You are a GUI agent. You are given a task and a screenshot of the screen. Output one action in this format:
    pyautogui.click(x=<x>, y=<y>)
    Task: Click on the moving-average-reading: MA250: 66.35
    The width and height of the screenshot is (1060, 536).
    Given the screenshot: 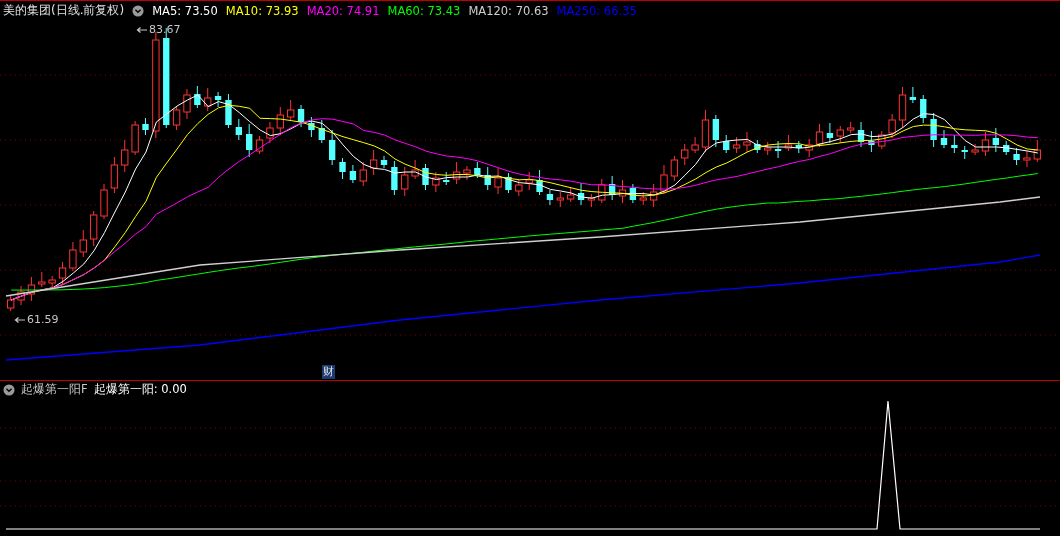 What is the action you would take?
    pyautogui.click(x=596, y=10)
    